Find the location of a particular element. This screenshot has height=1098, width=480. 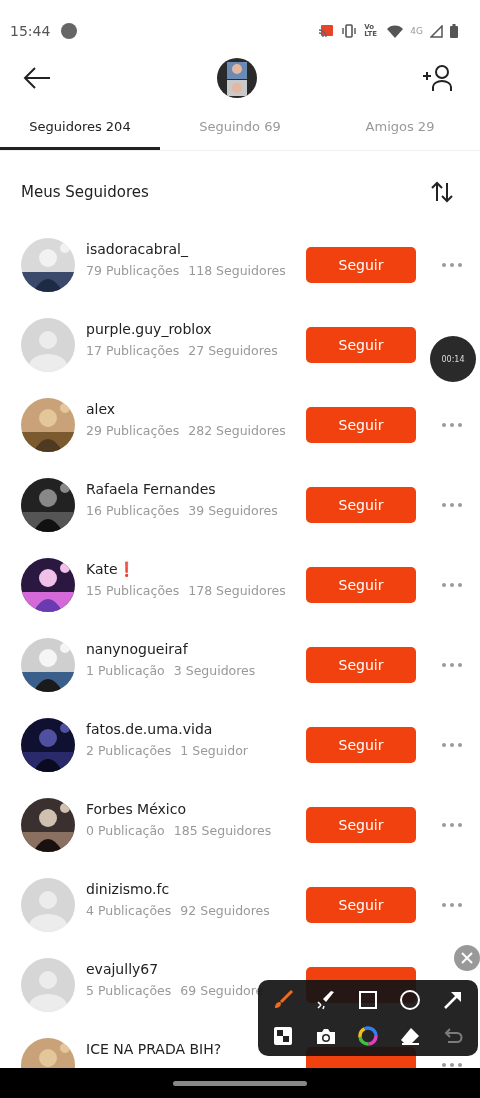

tab: Amigos 29 is located at coordinates (400, 128).